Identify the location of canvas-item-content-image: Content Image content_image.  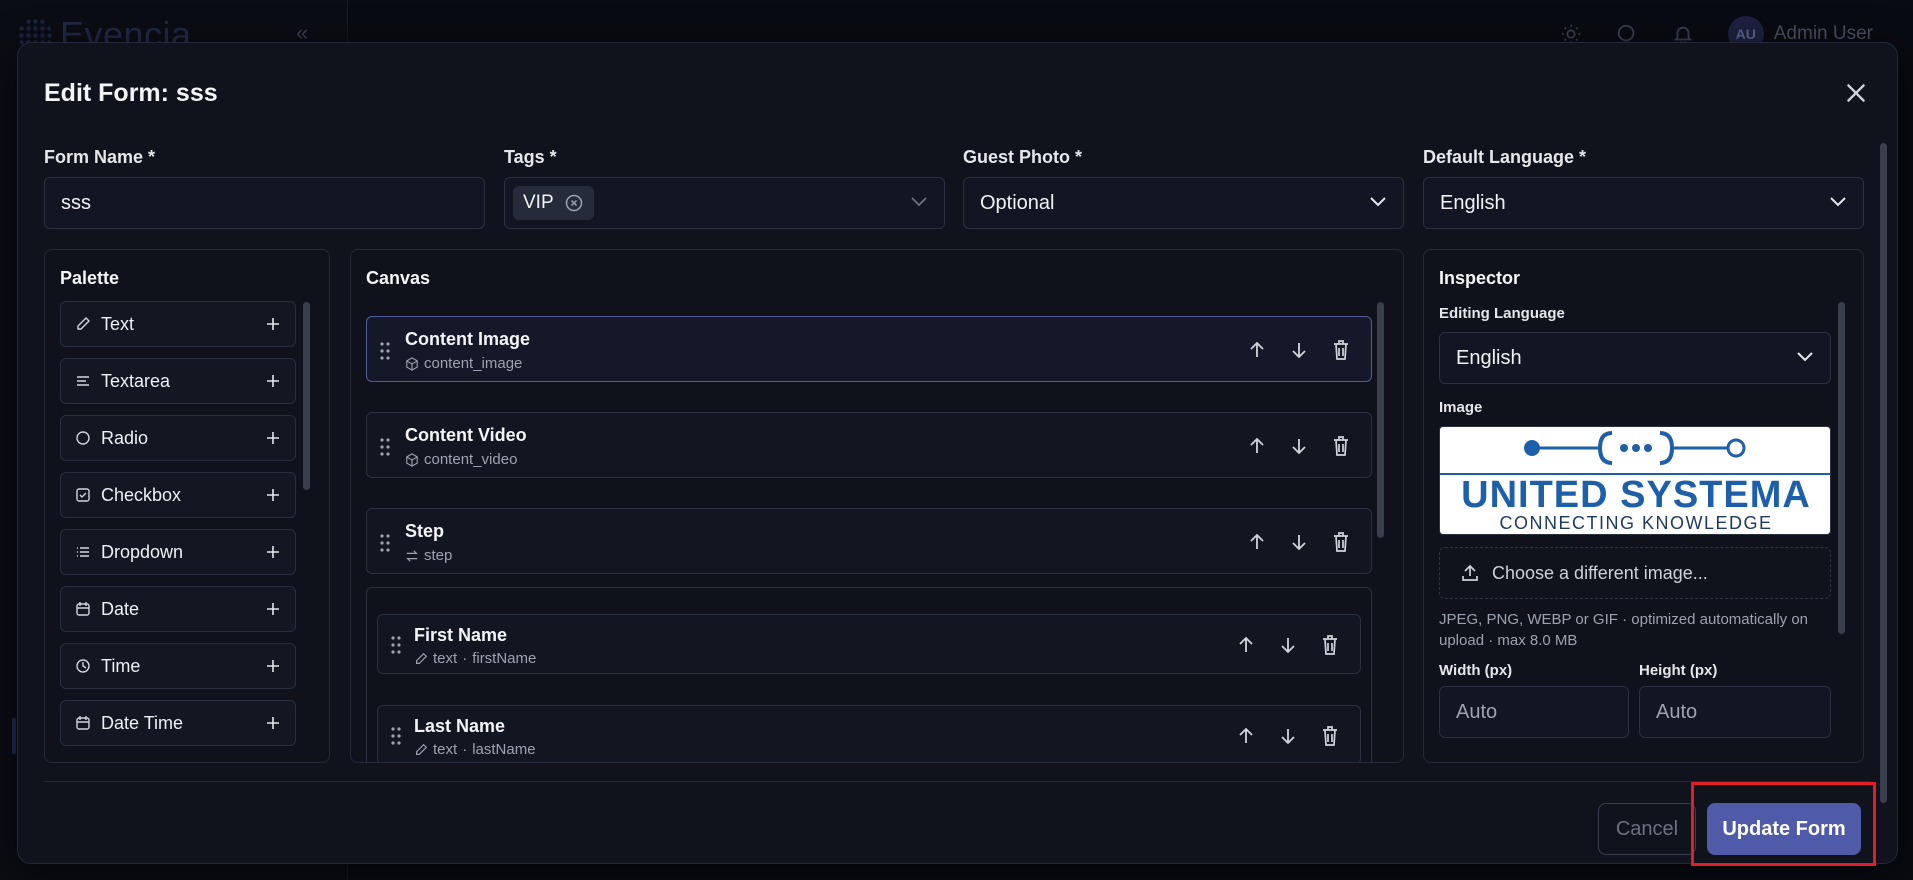
(869, 349).